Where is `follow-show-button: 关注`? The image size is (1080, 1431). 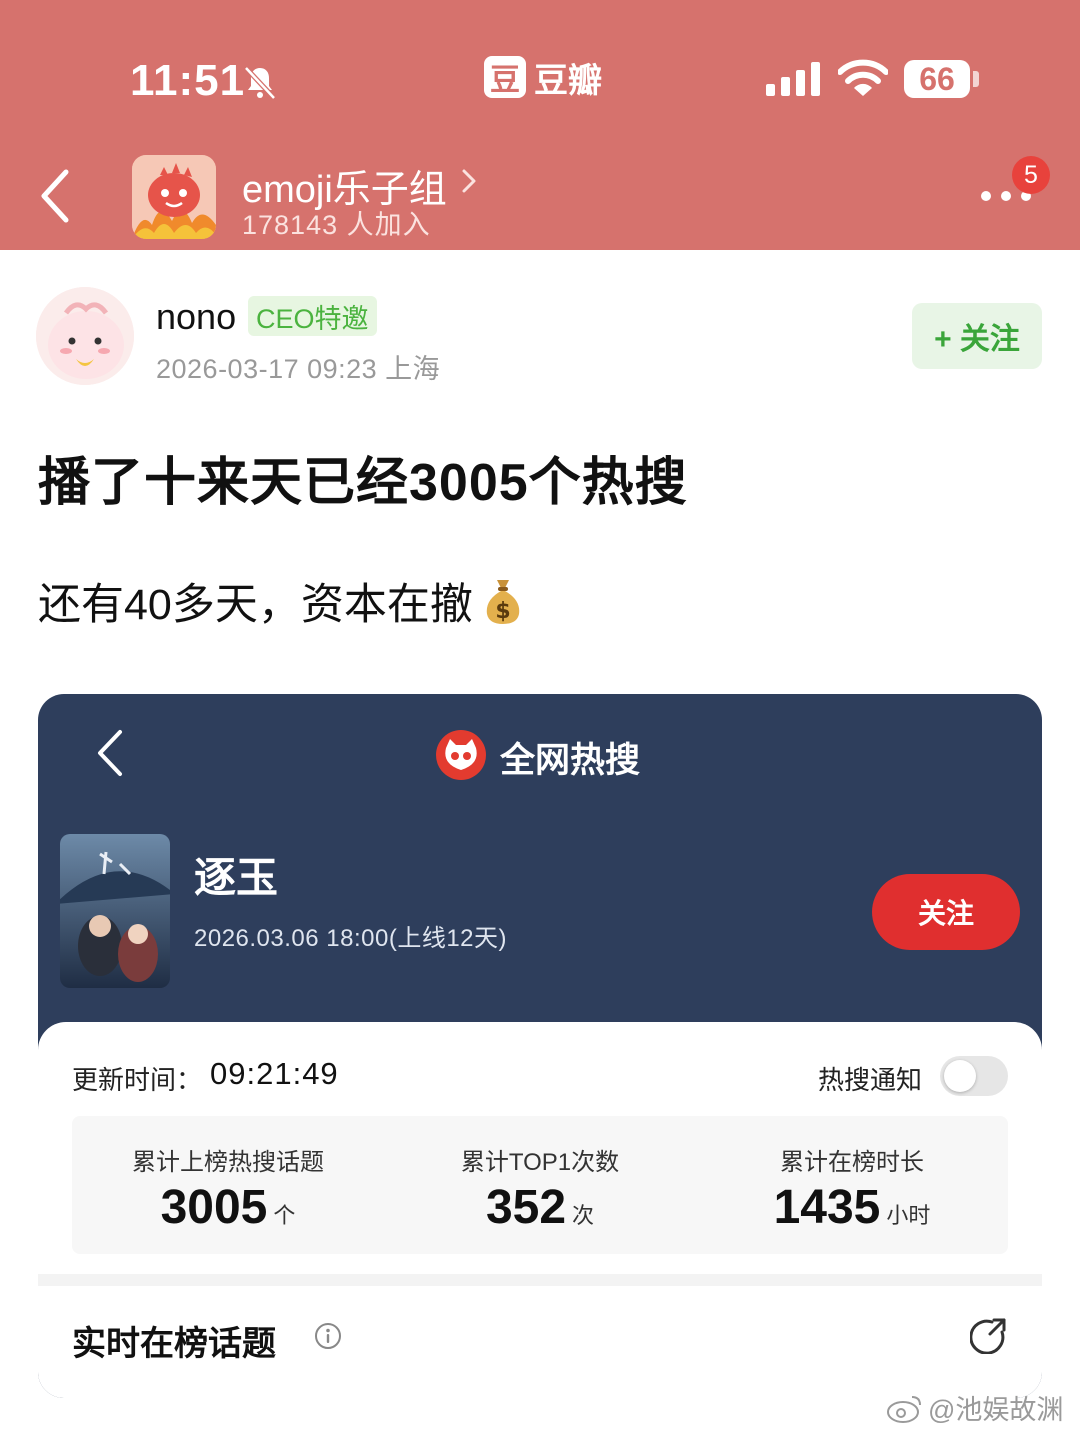
follow-show-button: 关注 is located at coordinates (946, 912).